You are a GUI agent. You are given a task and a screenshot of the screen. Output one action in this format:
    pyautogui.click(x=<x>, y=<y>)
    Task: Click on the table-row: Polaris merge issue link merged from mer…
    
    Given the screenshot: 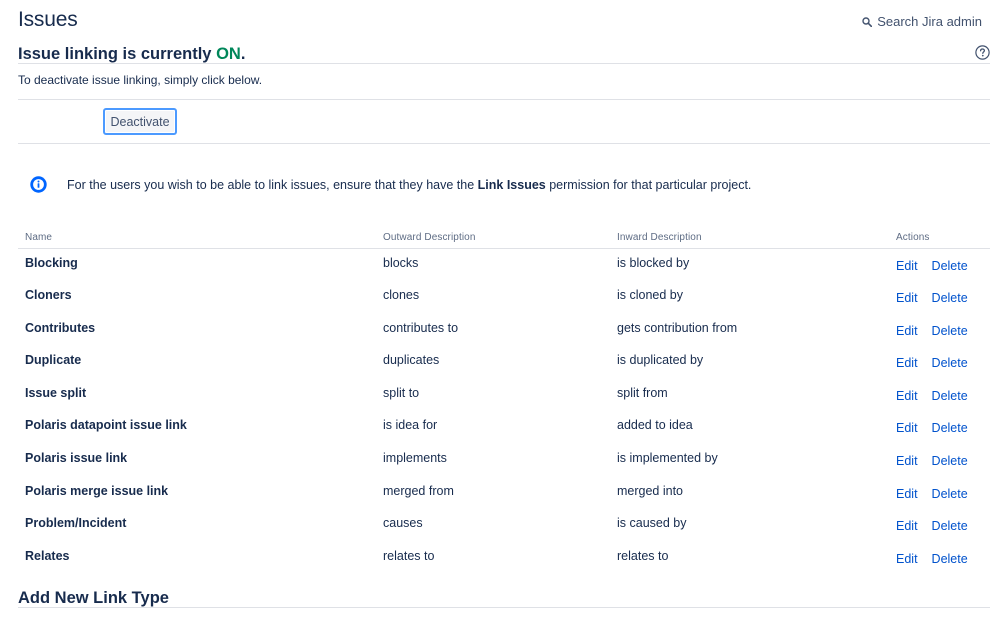 What is the action you would take?
    pyautogui.click(x=504, y=493)
    